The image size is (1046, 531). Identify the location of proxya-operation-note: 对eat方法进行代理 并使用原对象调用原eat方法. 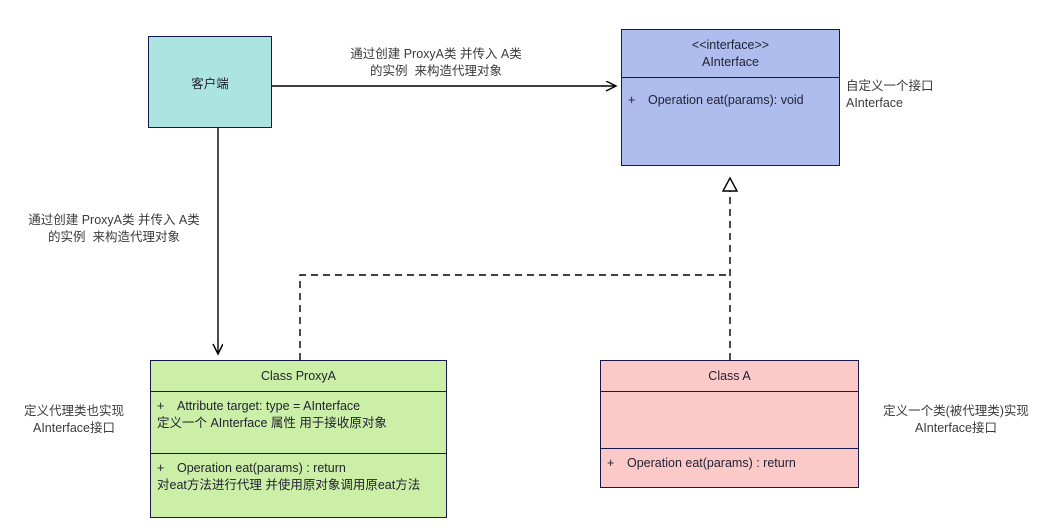
(289, 485).